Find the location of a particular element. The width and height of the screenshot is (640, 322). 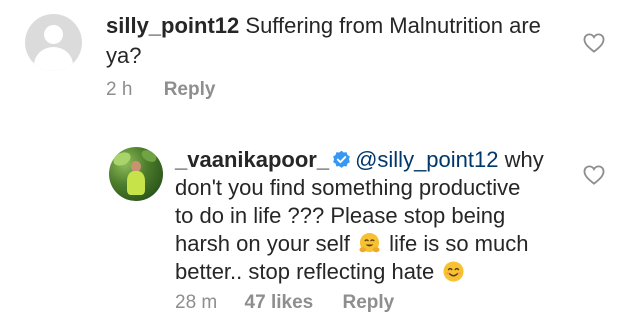

comment-text-line: harsh on your self life is so much is located at coordinates (351, 244).